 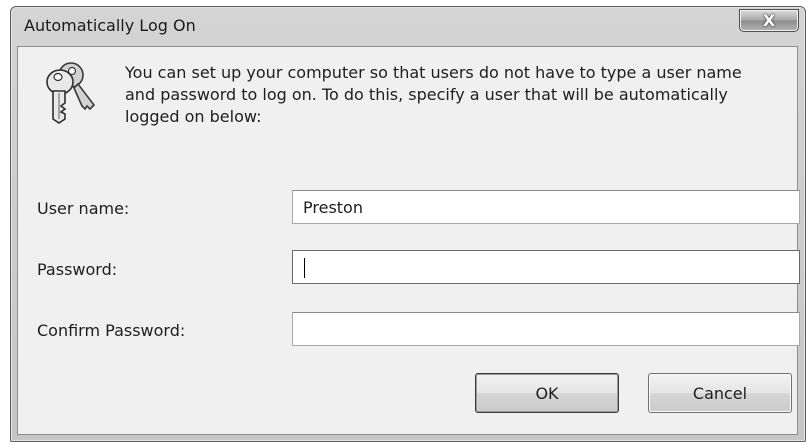 What do you see at coordinates (304, 268) in the screenshot?
I see `text-cursor` at bounding box center [304, 268].